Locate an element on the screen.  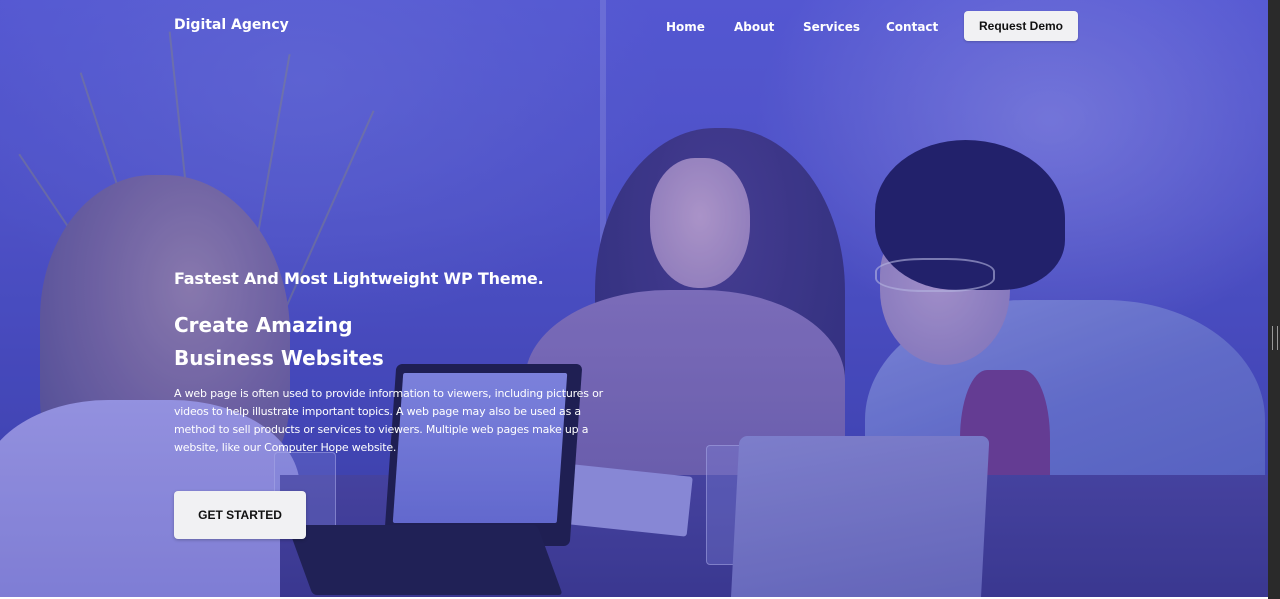
scrollbar-grip-icon is located at coordinates (1275, 338).